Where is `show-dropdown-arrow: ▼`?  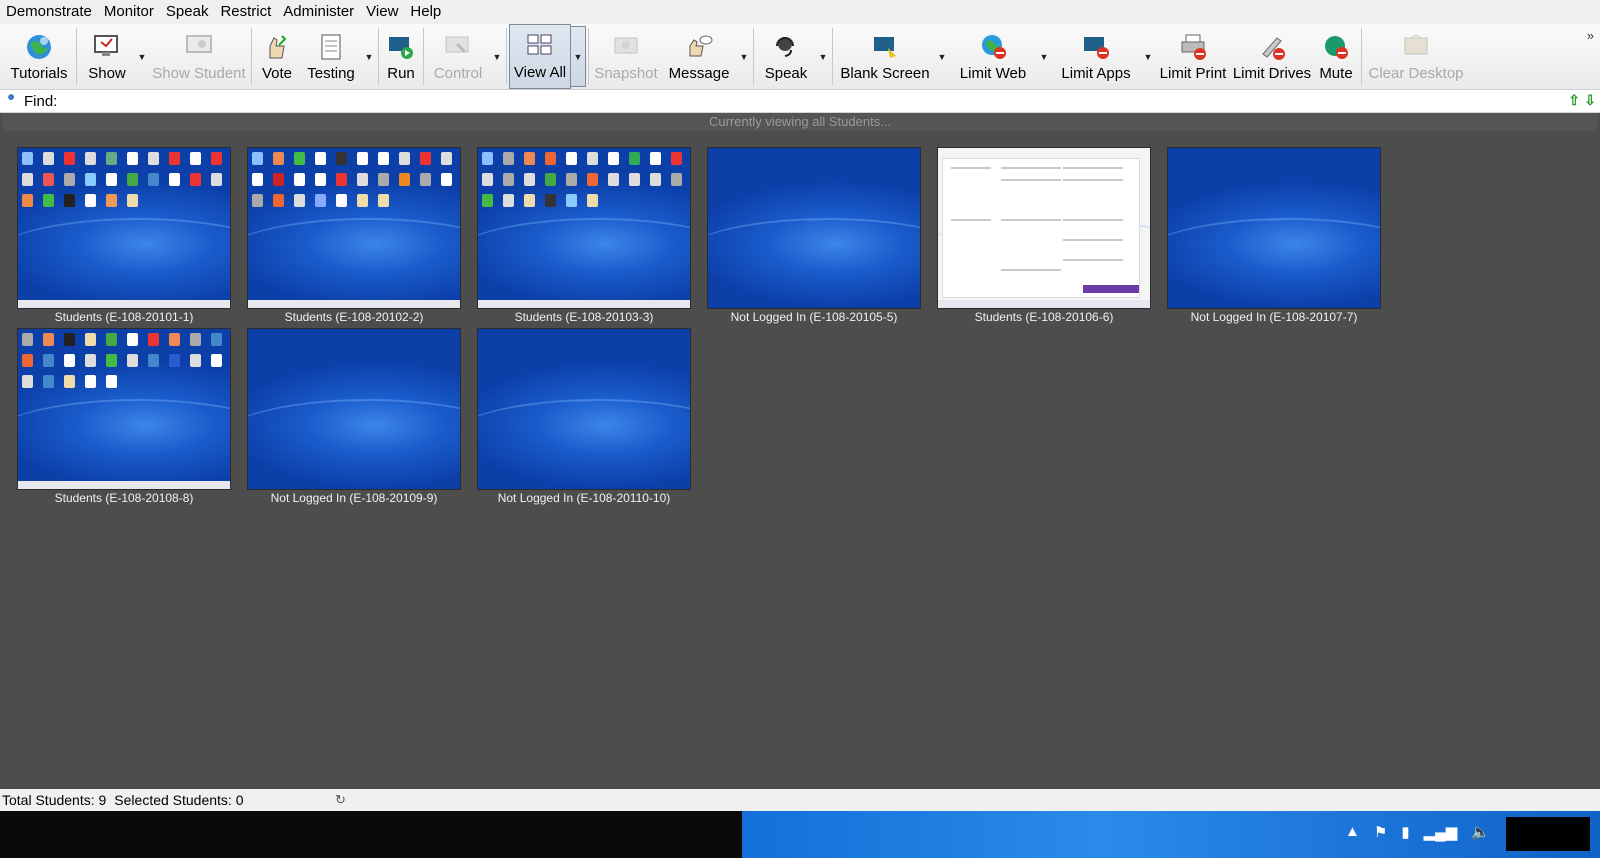 show-dropdown-arrow: ▼ is located at coordinates (142, 56).